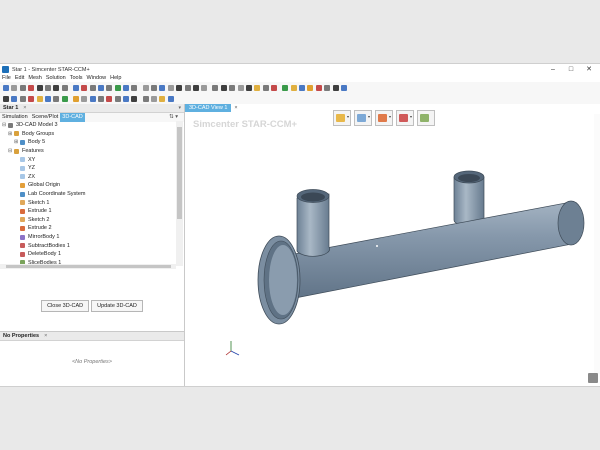  I want to click on tree-item: ⊟ 3D-CAD Model 3, so click(88, 125).